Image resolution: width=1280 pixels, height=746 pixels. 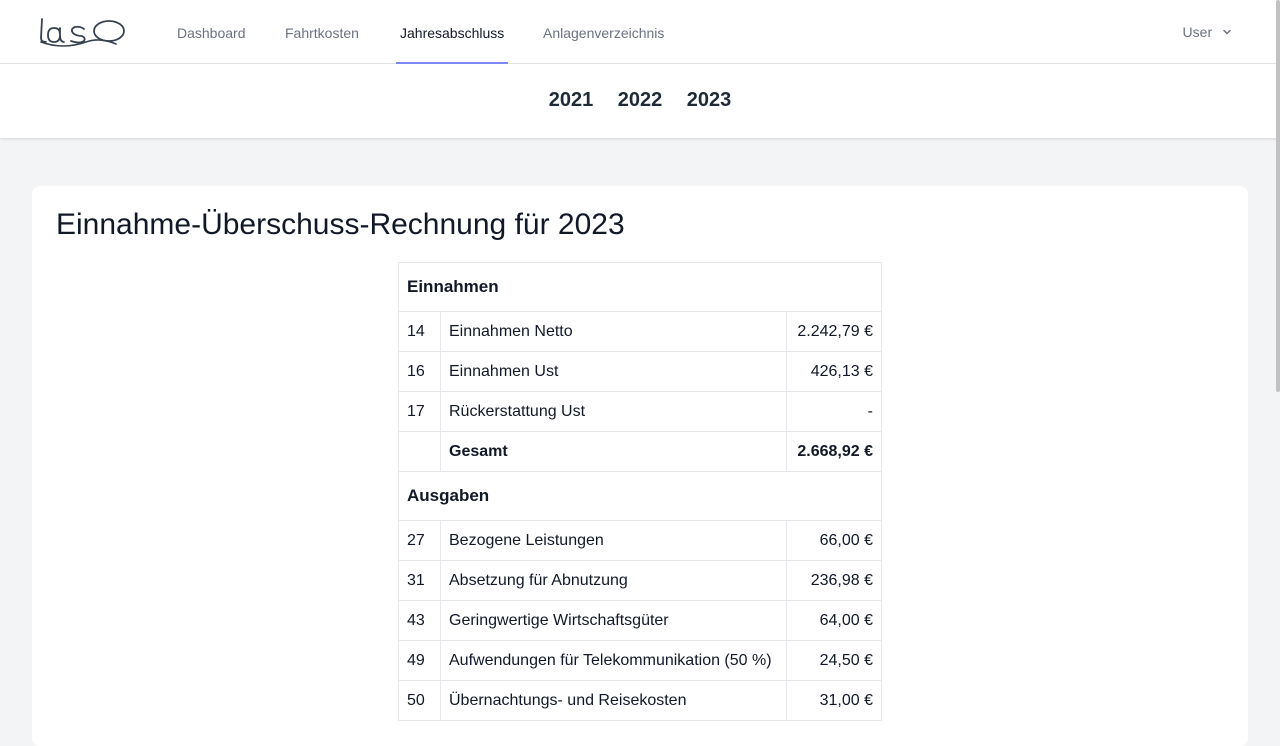 I want to click on line-number: 43, so click(x=419, y=620).